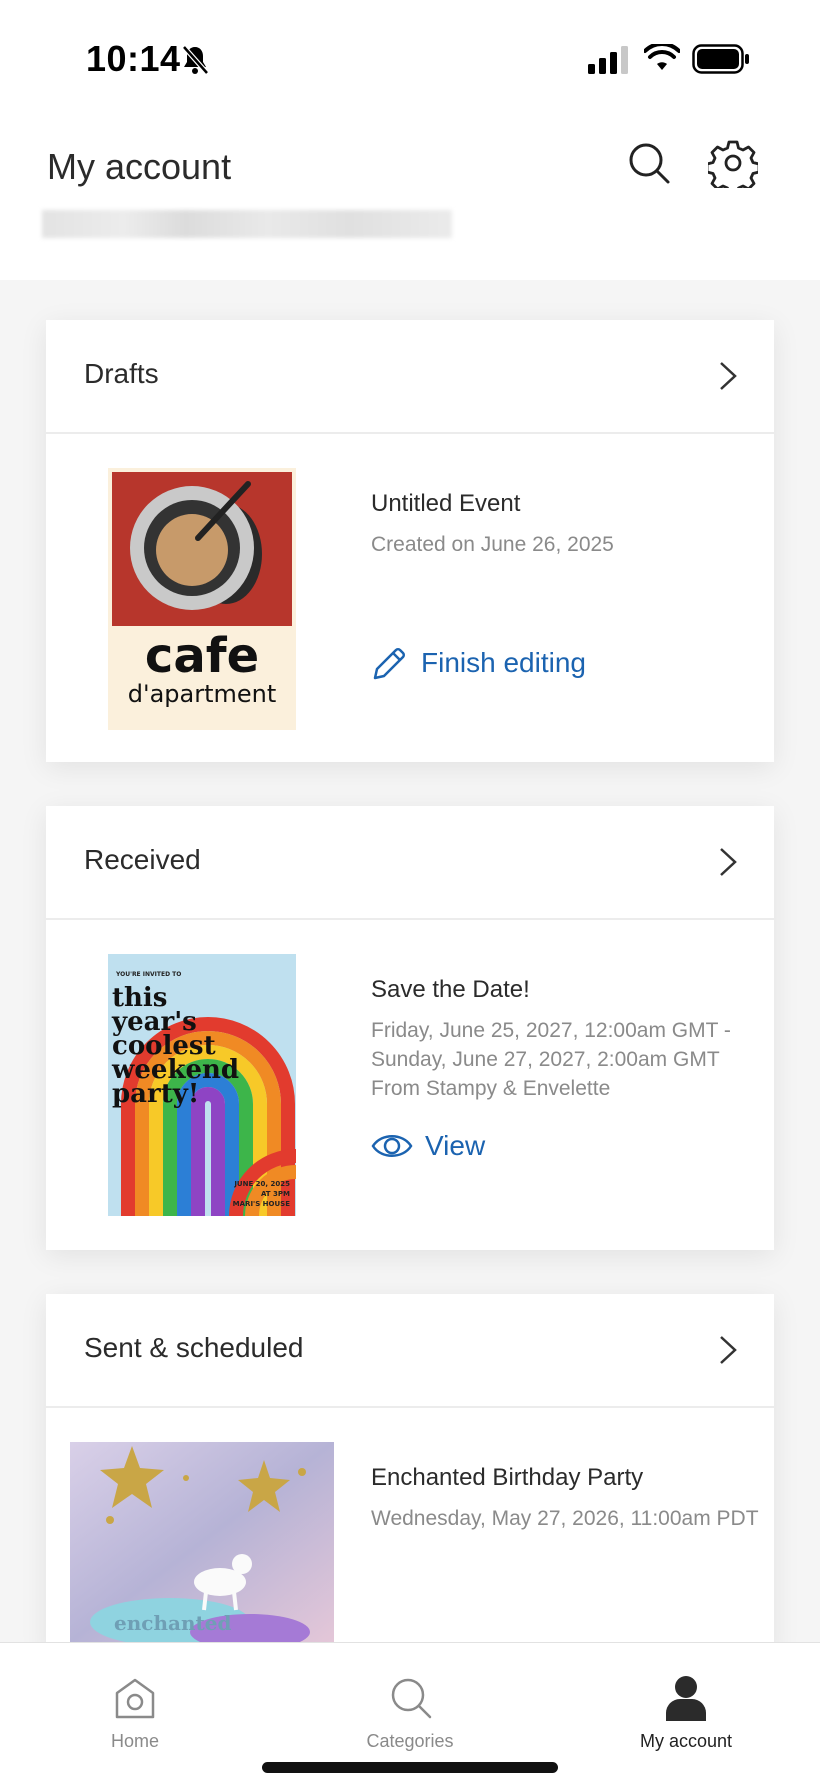  I want to click on eye-icon, so click(392, 1146).